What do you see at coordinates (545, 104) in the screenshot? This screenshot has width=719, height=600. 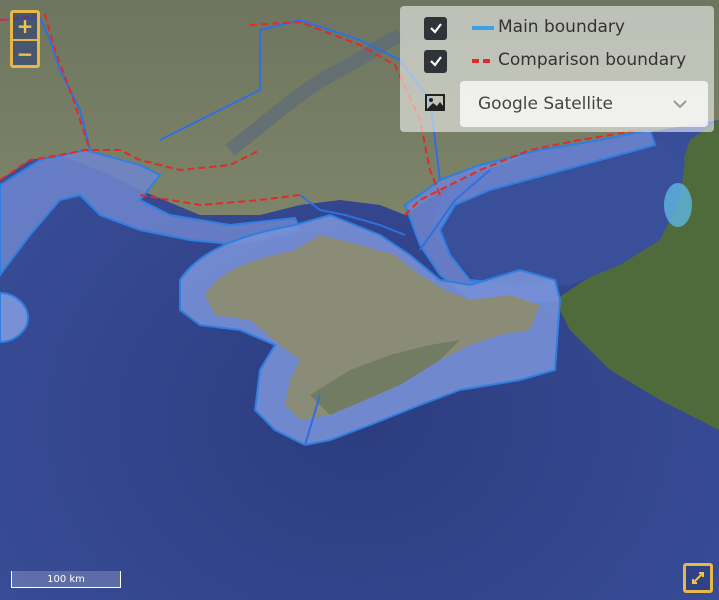 I see `basemap-select-value: Google Satellite` at bounding box center [545, 104].